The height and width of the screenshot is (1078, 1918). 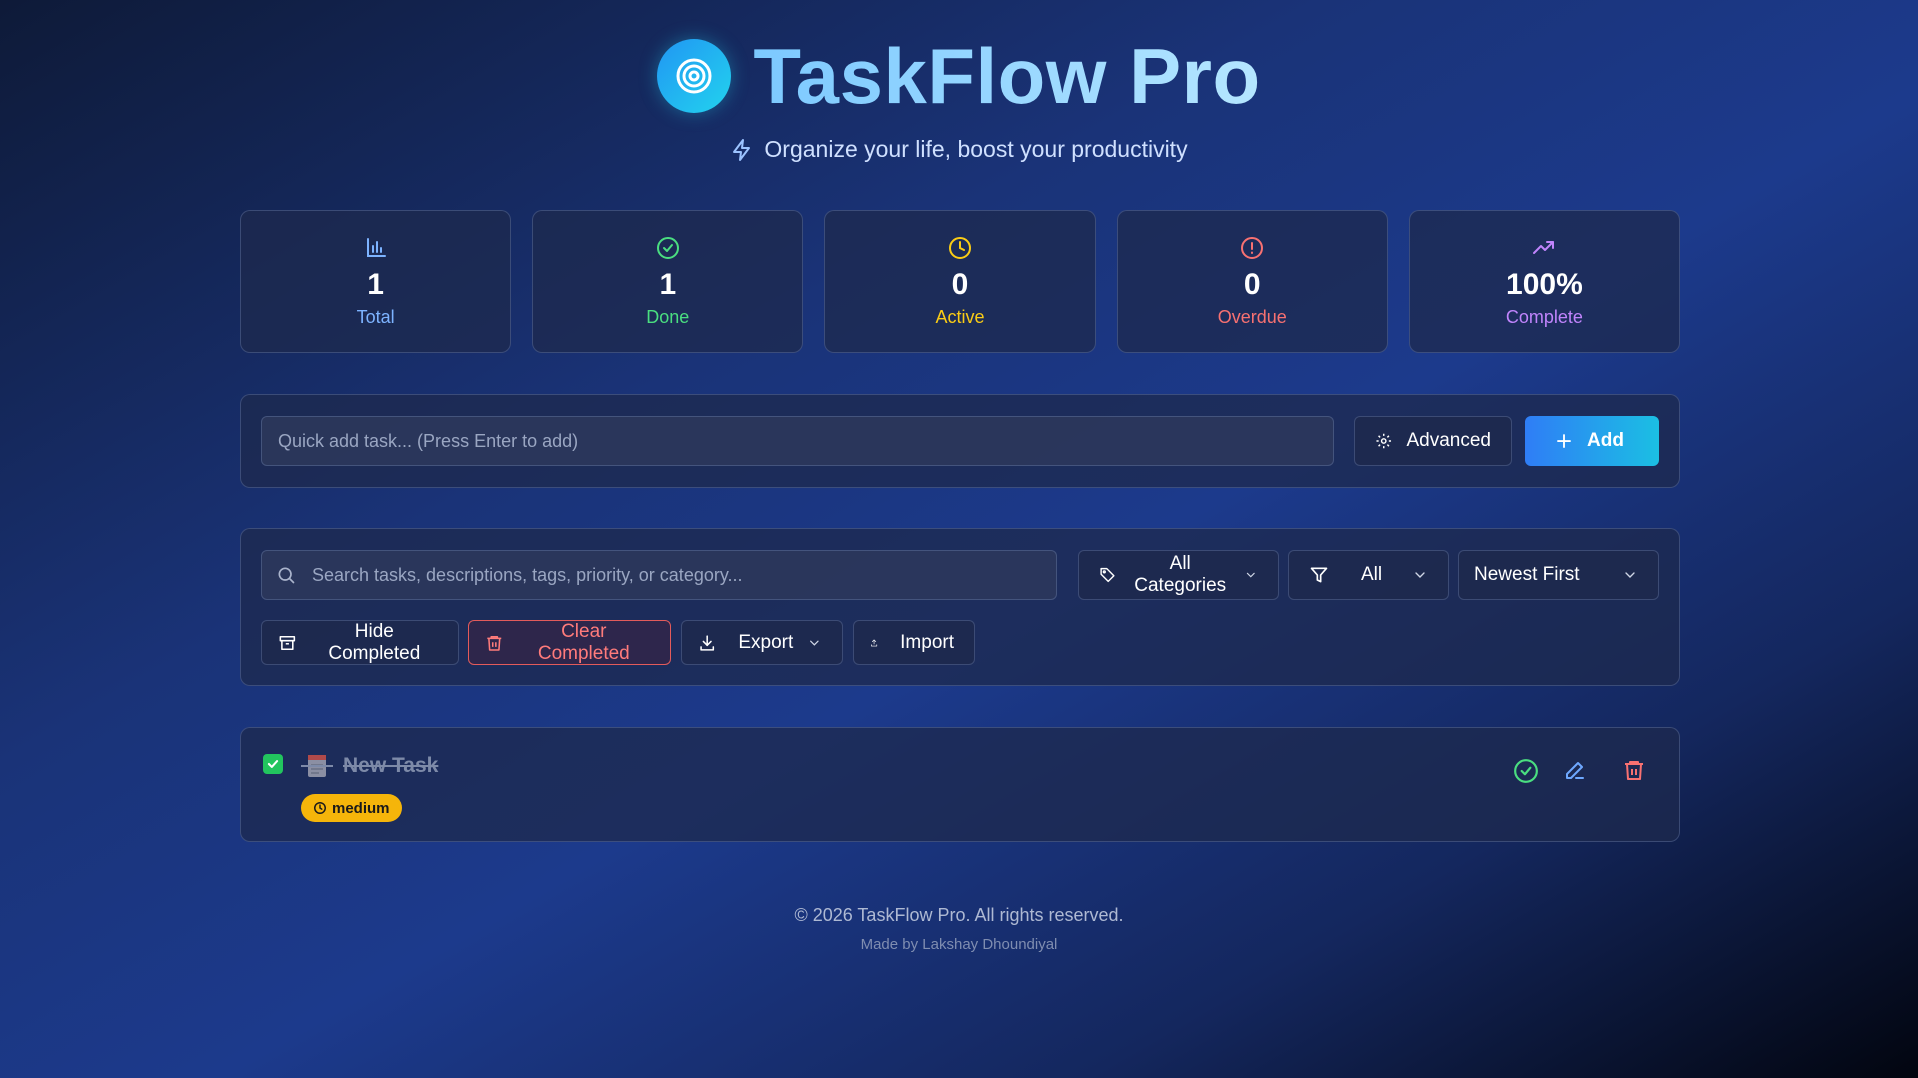 What do you see at coordinates (1107, 575) in the screenshot?
I see `tag-icon` at bounding box center [1107, 575].